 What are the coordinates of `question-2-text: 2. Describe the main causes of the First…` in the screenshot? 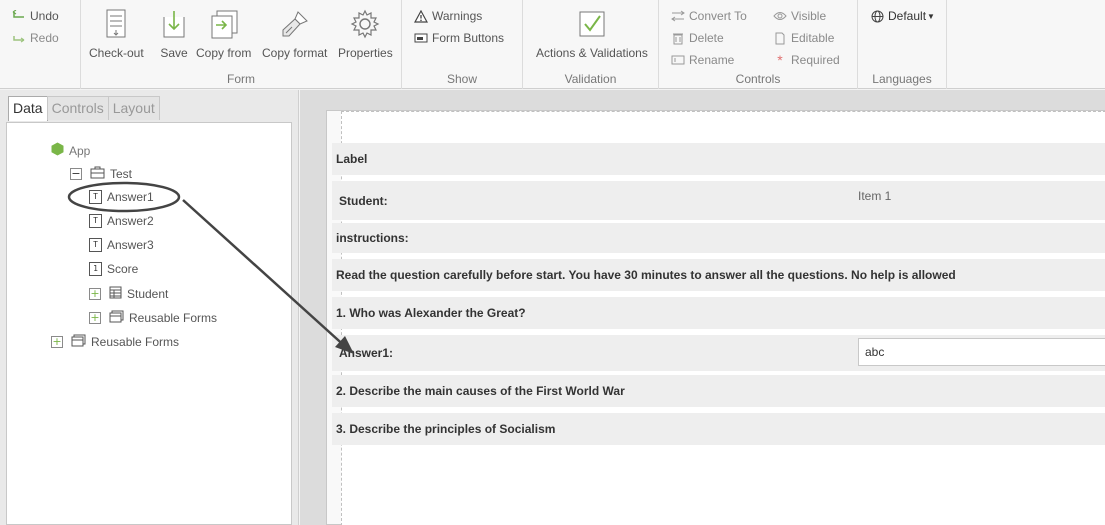 It's located at (480, 391).